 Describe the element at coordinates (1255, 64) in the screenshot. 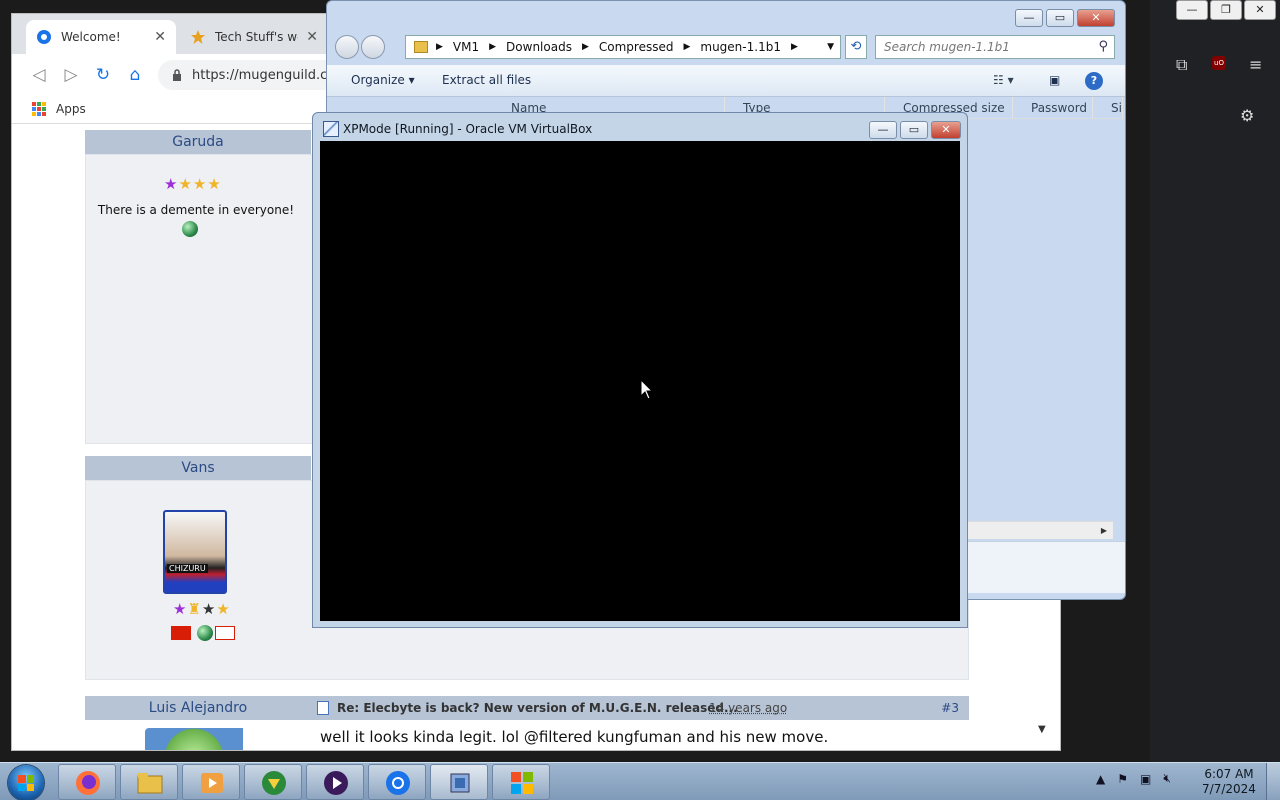

I see `menu-icon: ≡` at that location.